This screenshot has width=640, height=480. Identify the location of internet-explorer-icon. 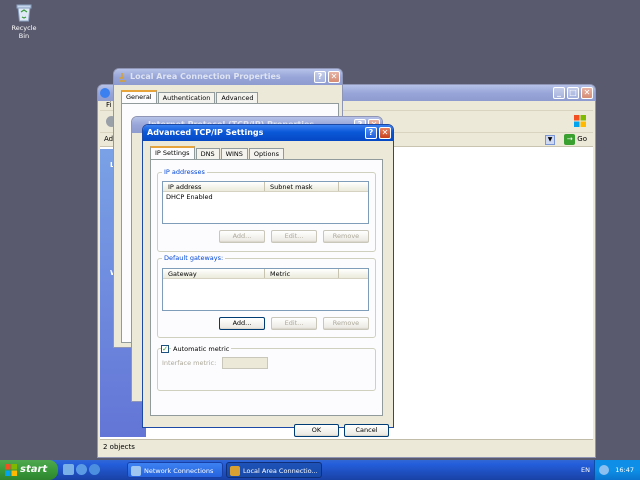
(81, 469).